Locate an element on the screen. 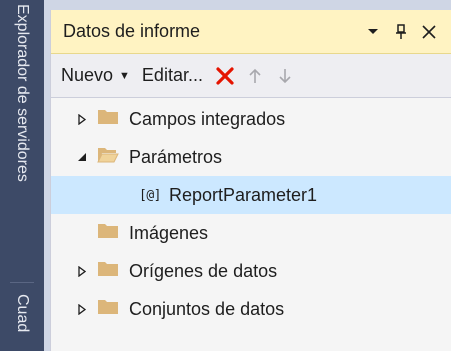  pin-icon is located at coordinates (401, 32).